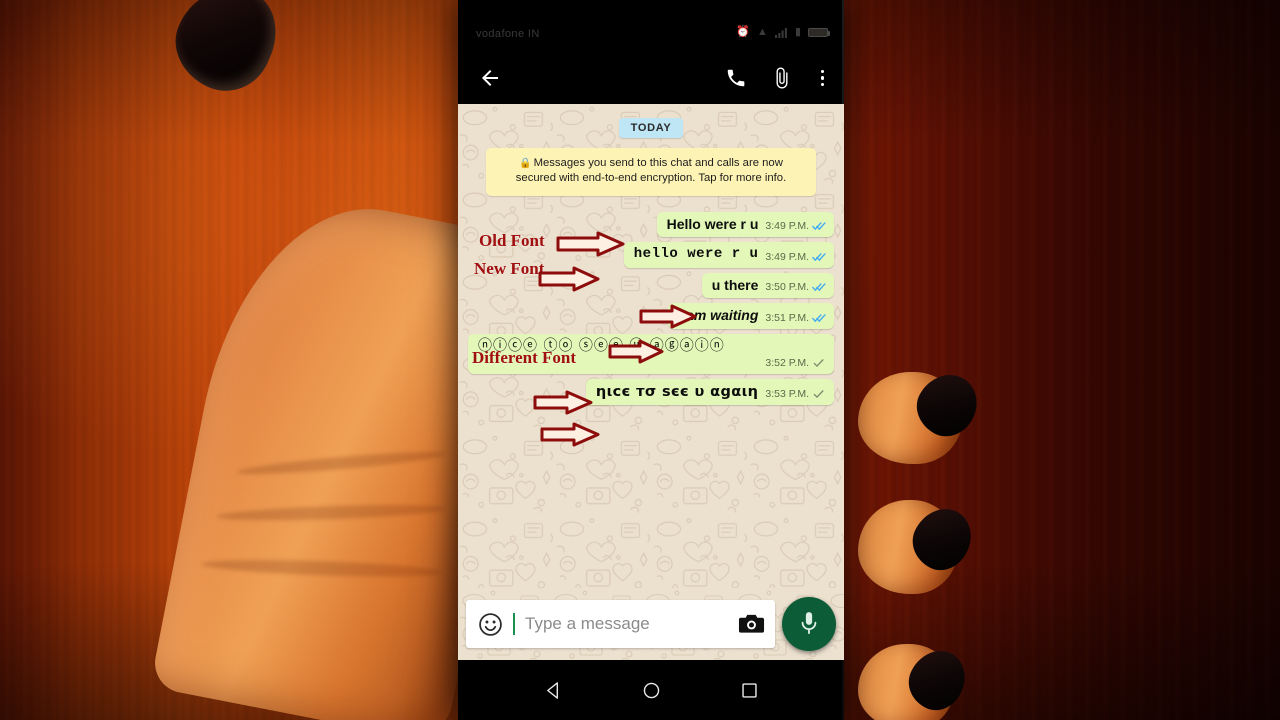  I want to click on message-bubble: hello were r u 3:49 P.M., so click(728, 255).